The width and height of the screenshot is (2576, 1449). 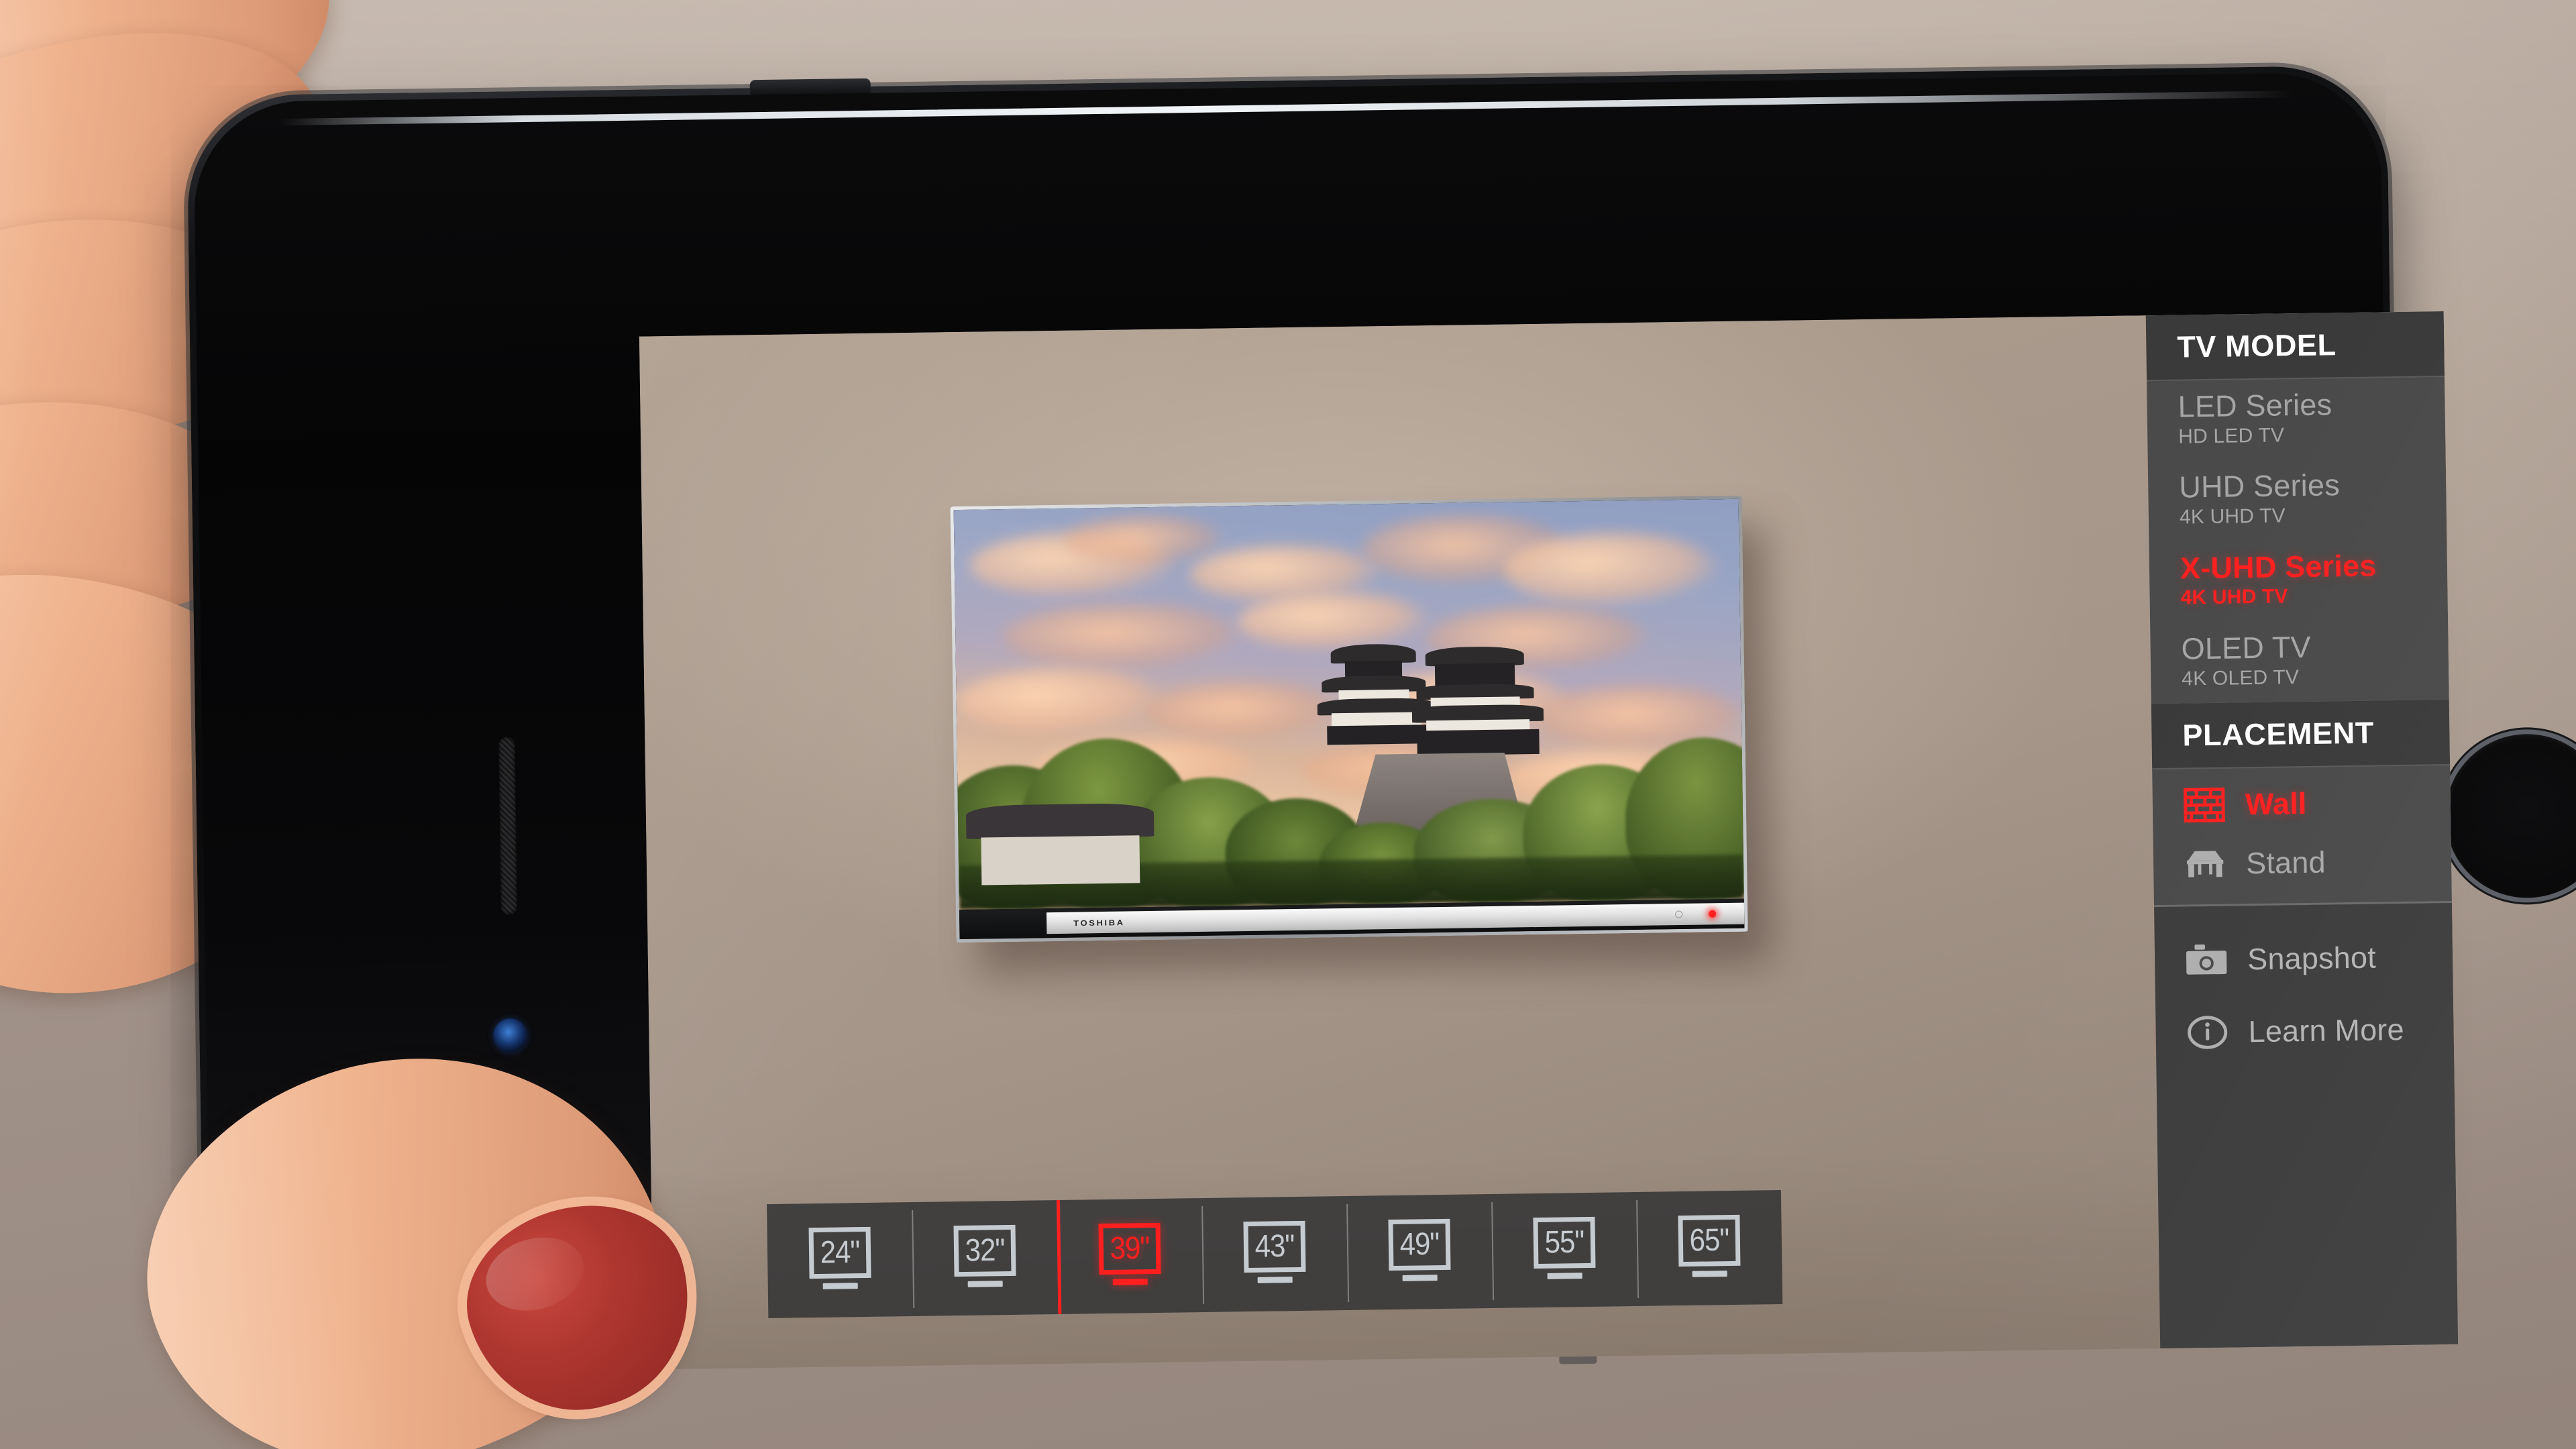 What do you see at coordinates (1395, 918) in the screenshot?
I see `tv-brand-strip: TOSHIBA` at bounding box center [1395, 918].